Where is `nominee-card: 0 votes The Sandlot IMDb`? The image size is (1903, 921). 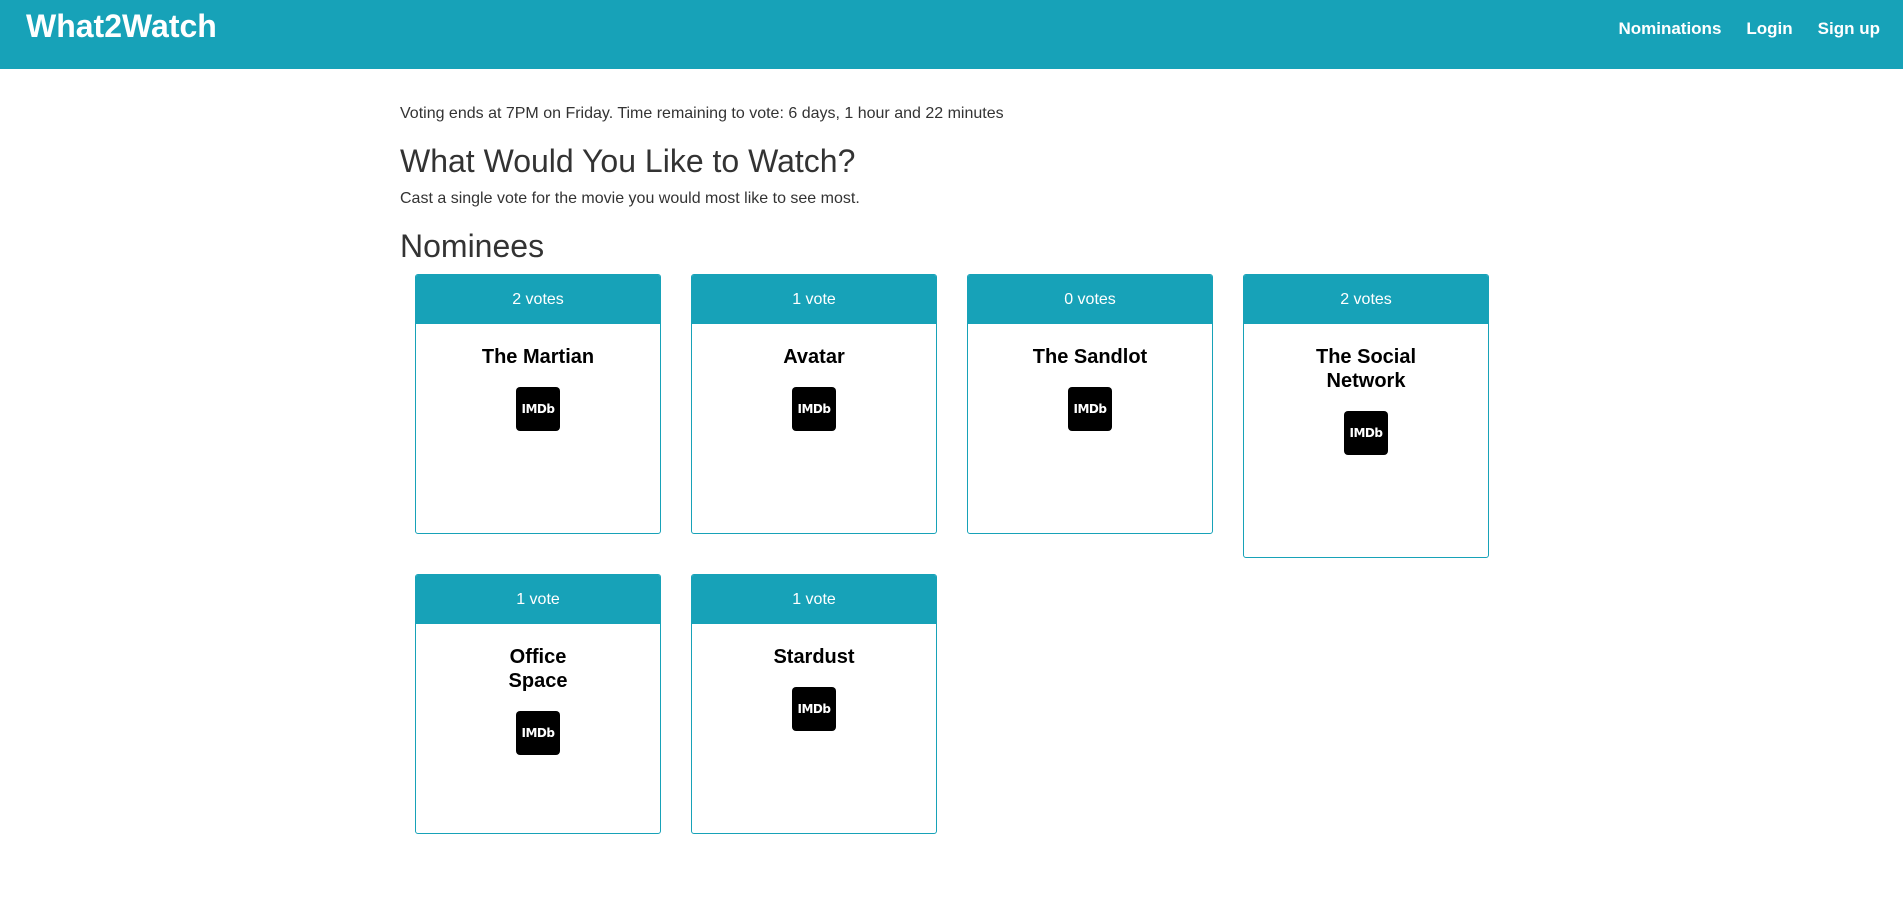 nominee-card: 0 votes The Sandlot IMDb is located at coordinates (1090, 404).